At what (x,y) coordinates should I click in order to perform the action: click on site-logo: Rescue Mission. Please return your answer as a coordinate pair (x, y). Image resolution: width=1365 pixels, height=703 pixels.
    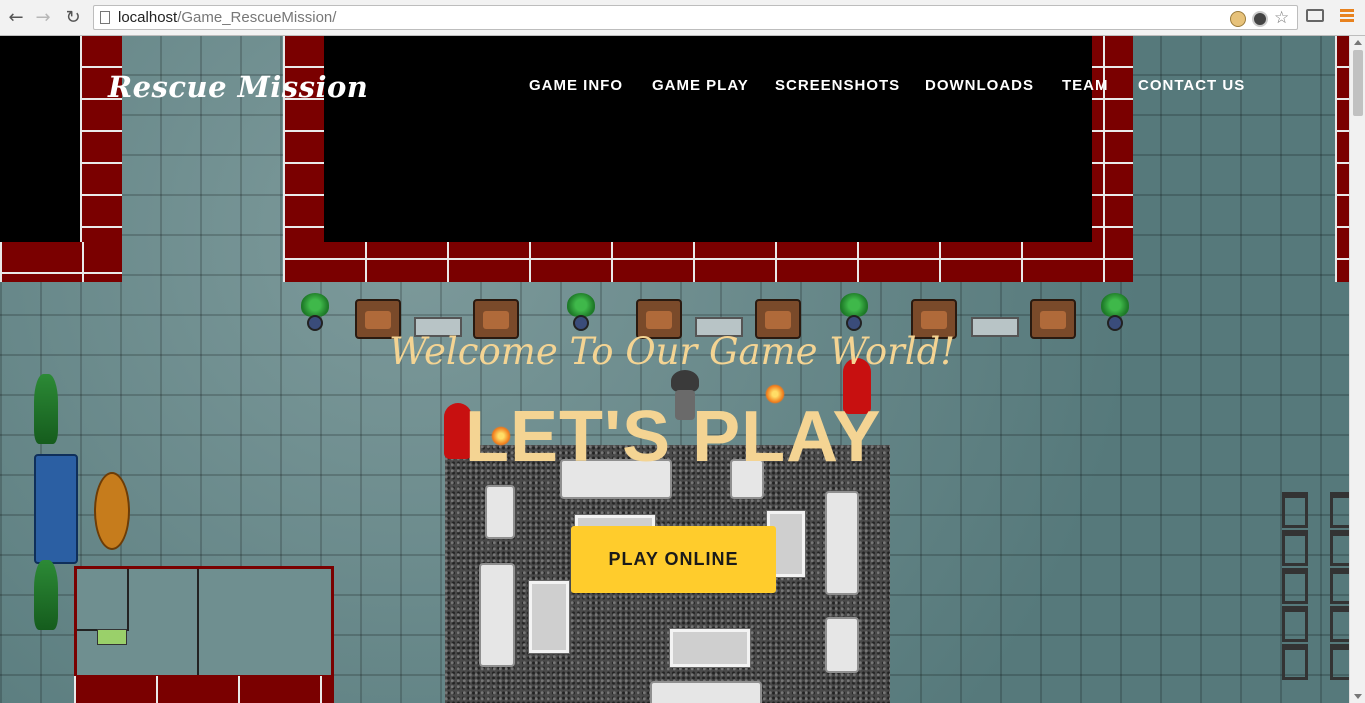
    Looking at the image, I should click on (238, 87).